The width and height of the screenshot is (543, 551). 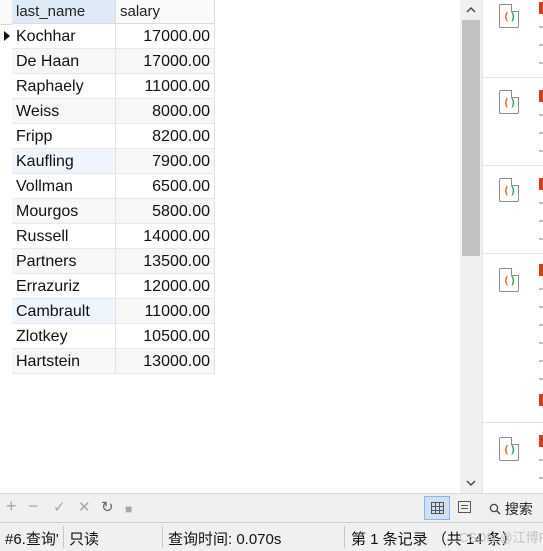 I want to click on cell-last-name: Errazuriz, so click(x=64, y=286).